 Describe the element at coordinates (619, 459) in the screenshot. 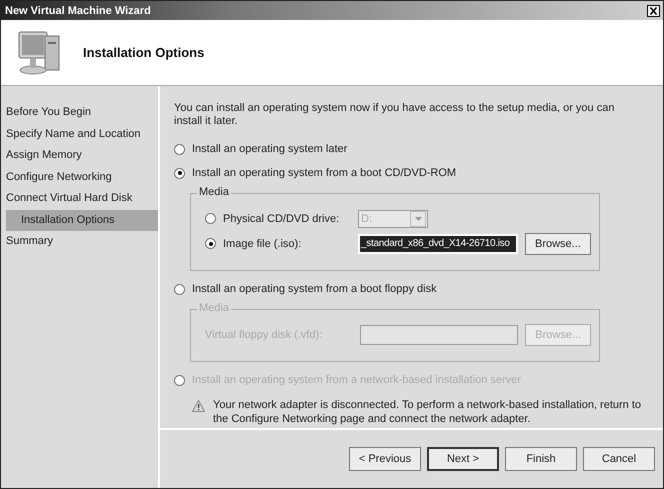

I see `wizard-button: Cancel` at that location.